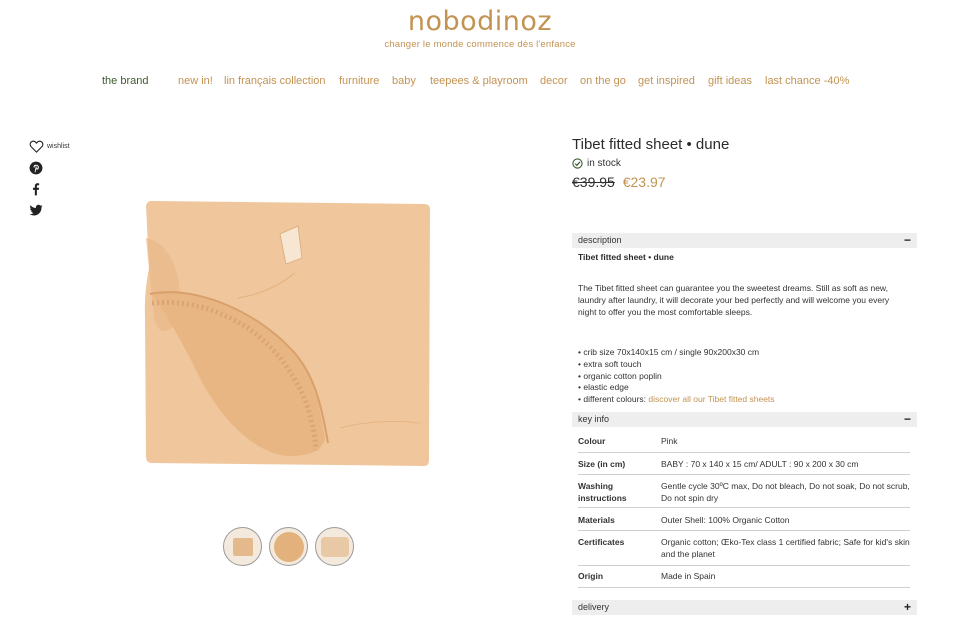  I want to click on fitted-sheet-illustration, so click(287, 333).